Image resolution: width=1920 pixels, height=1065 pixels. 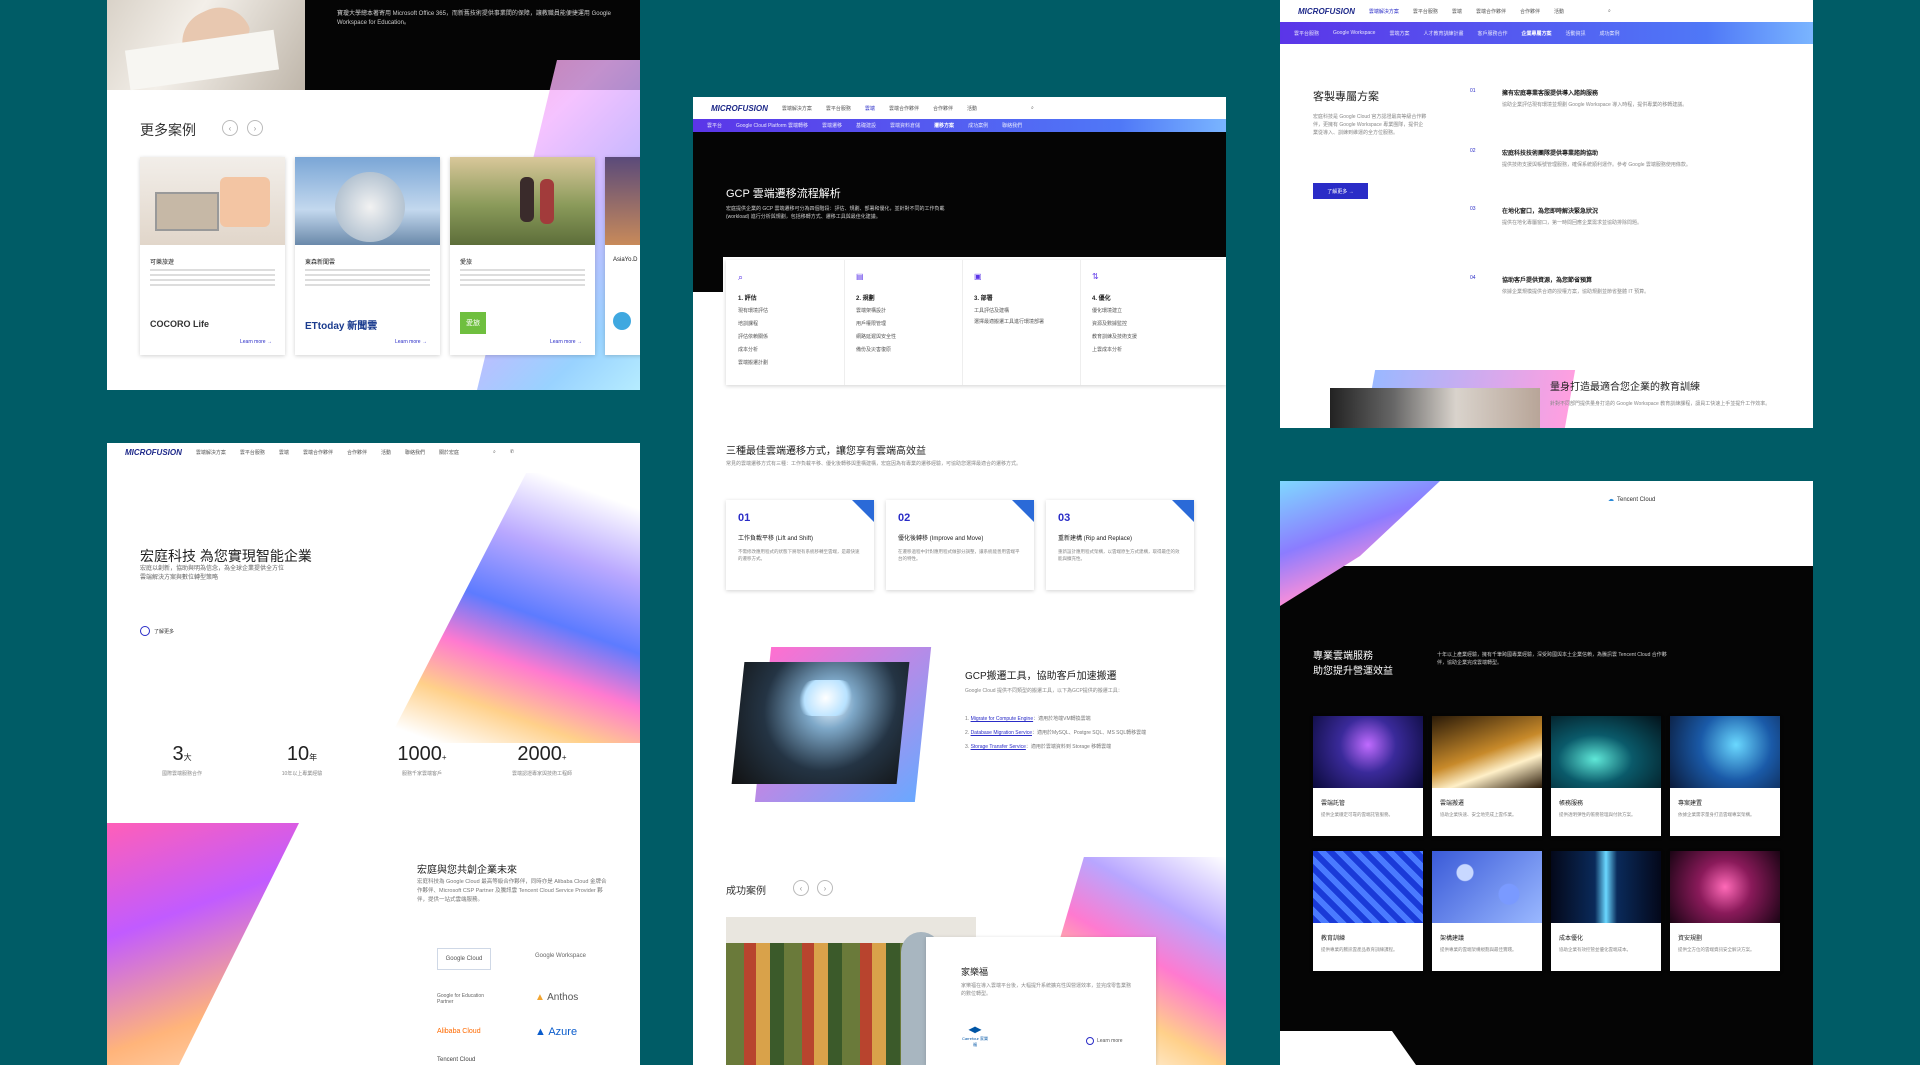 I want to click on learn-more-link: Learn more, so click(x=1104, y=1041).